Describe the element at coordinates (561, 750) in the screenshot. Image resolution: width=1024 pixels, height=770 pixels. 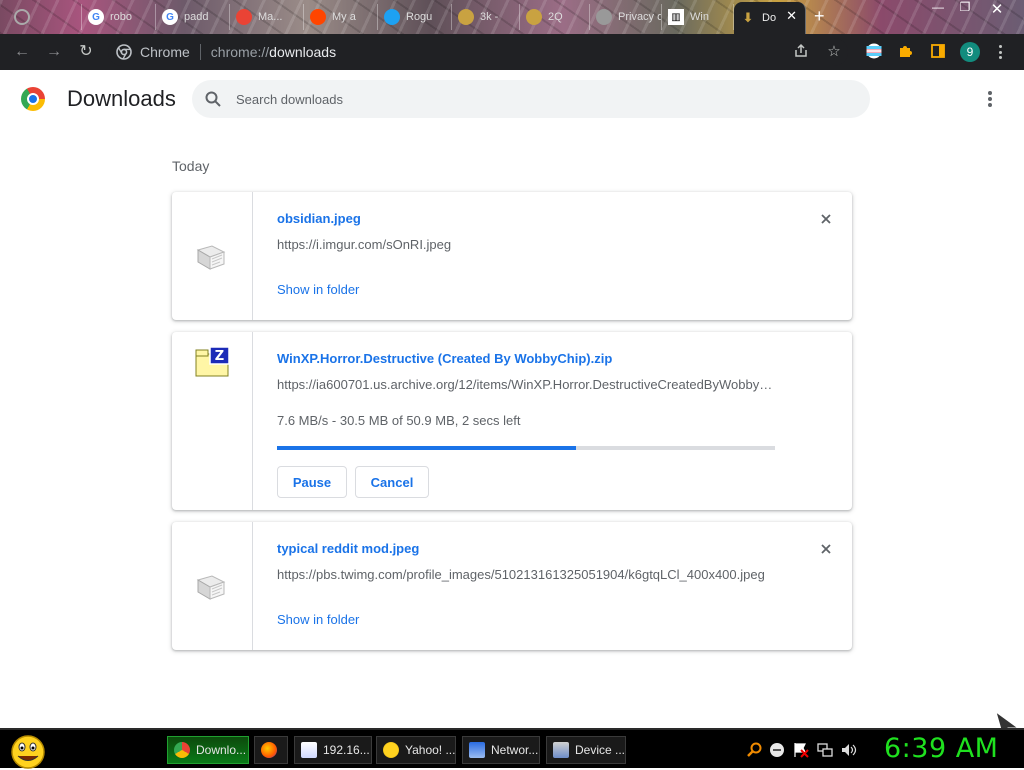
I see `device-manager-icon` at that location.